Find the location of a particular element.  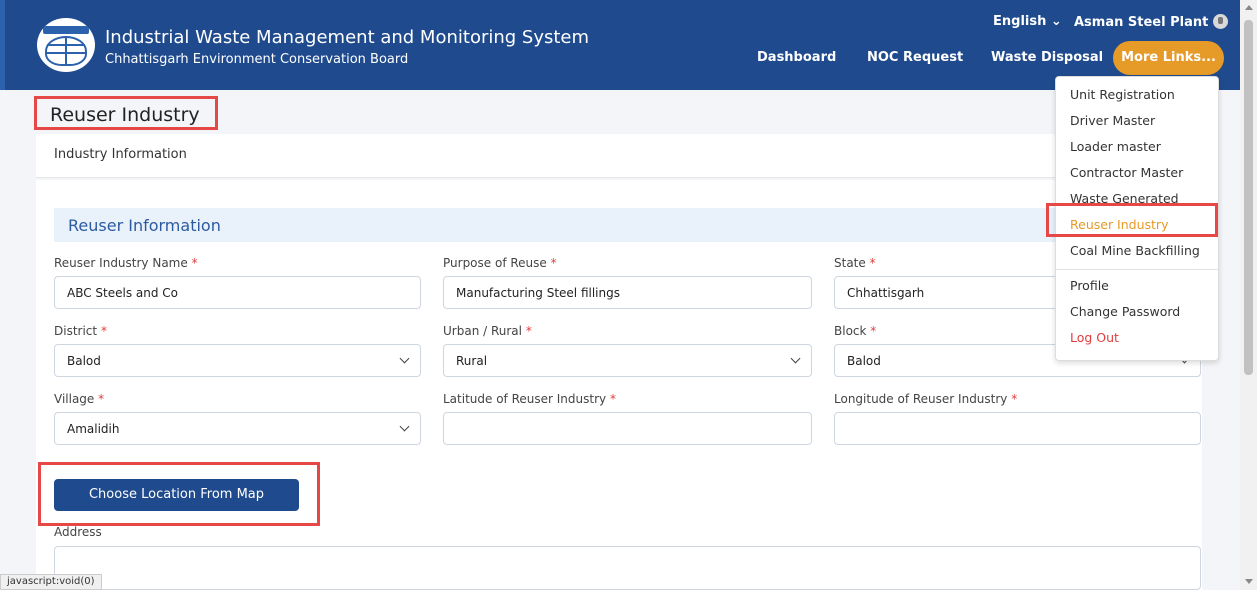

language-selector: English ⌄ is located at coordinates (1027, 21).